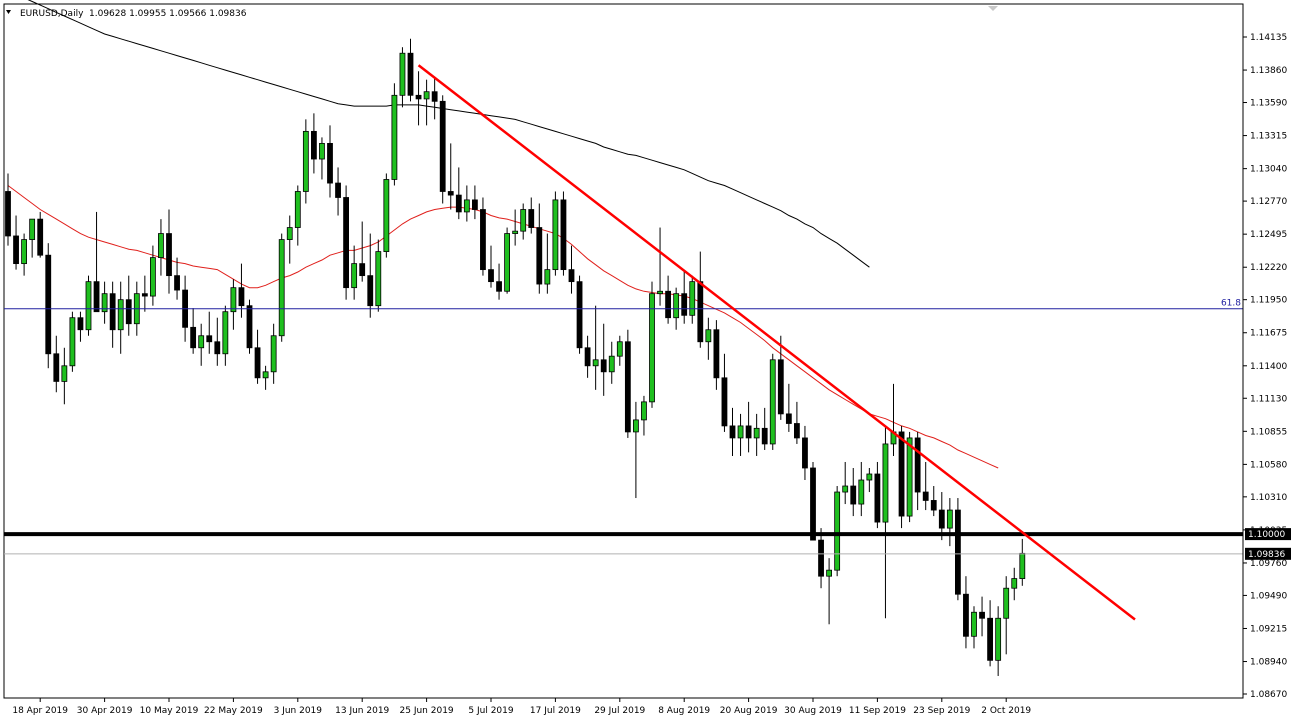 Image resolution: width=1292 pixels, height=722 pixels. I want to click on support-price-marker-label: 1.10000, so click(1266, 535).